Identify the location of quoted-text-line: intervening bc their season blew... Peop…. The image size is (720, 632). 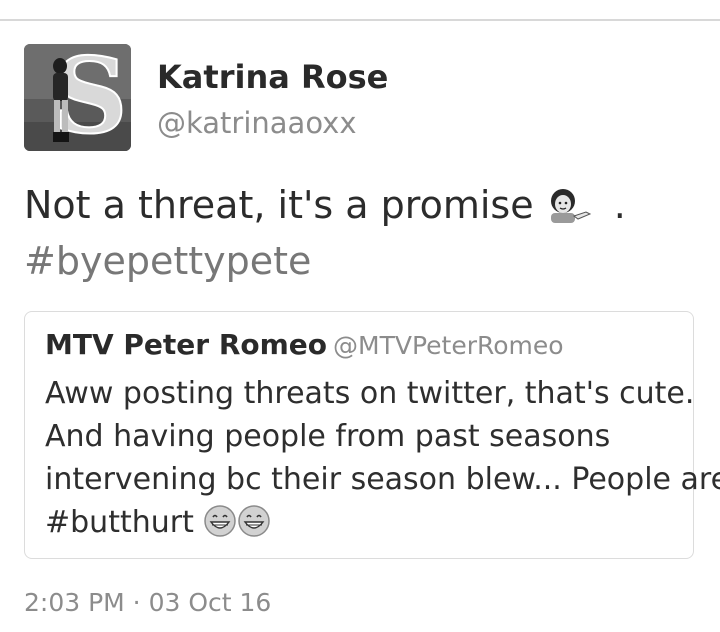
(382, 479).